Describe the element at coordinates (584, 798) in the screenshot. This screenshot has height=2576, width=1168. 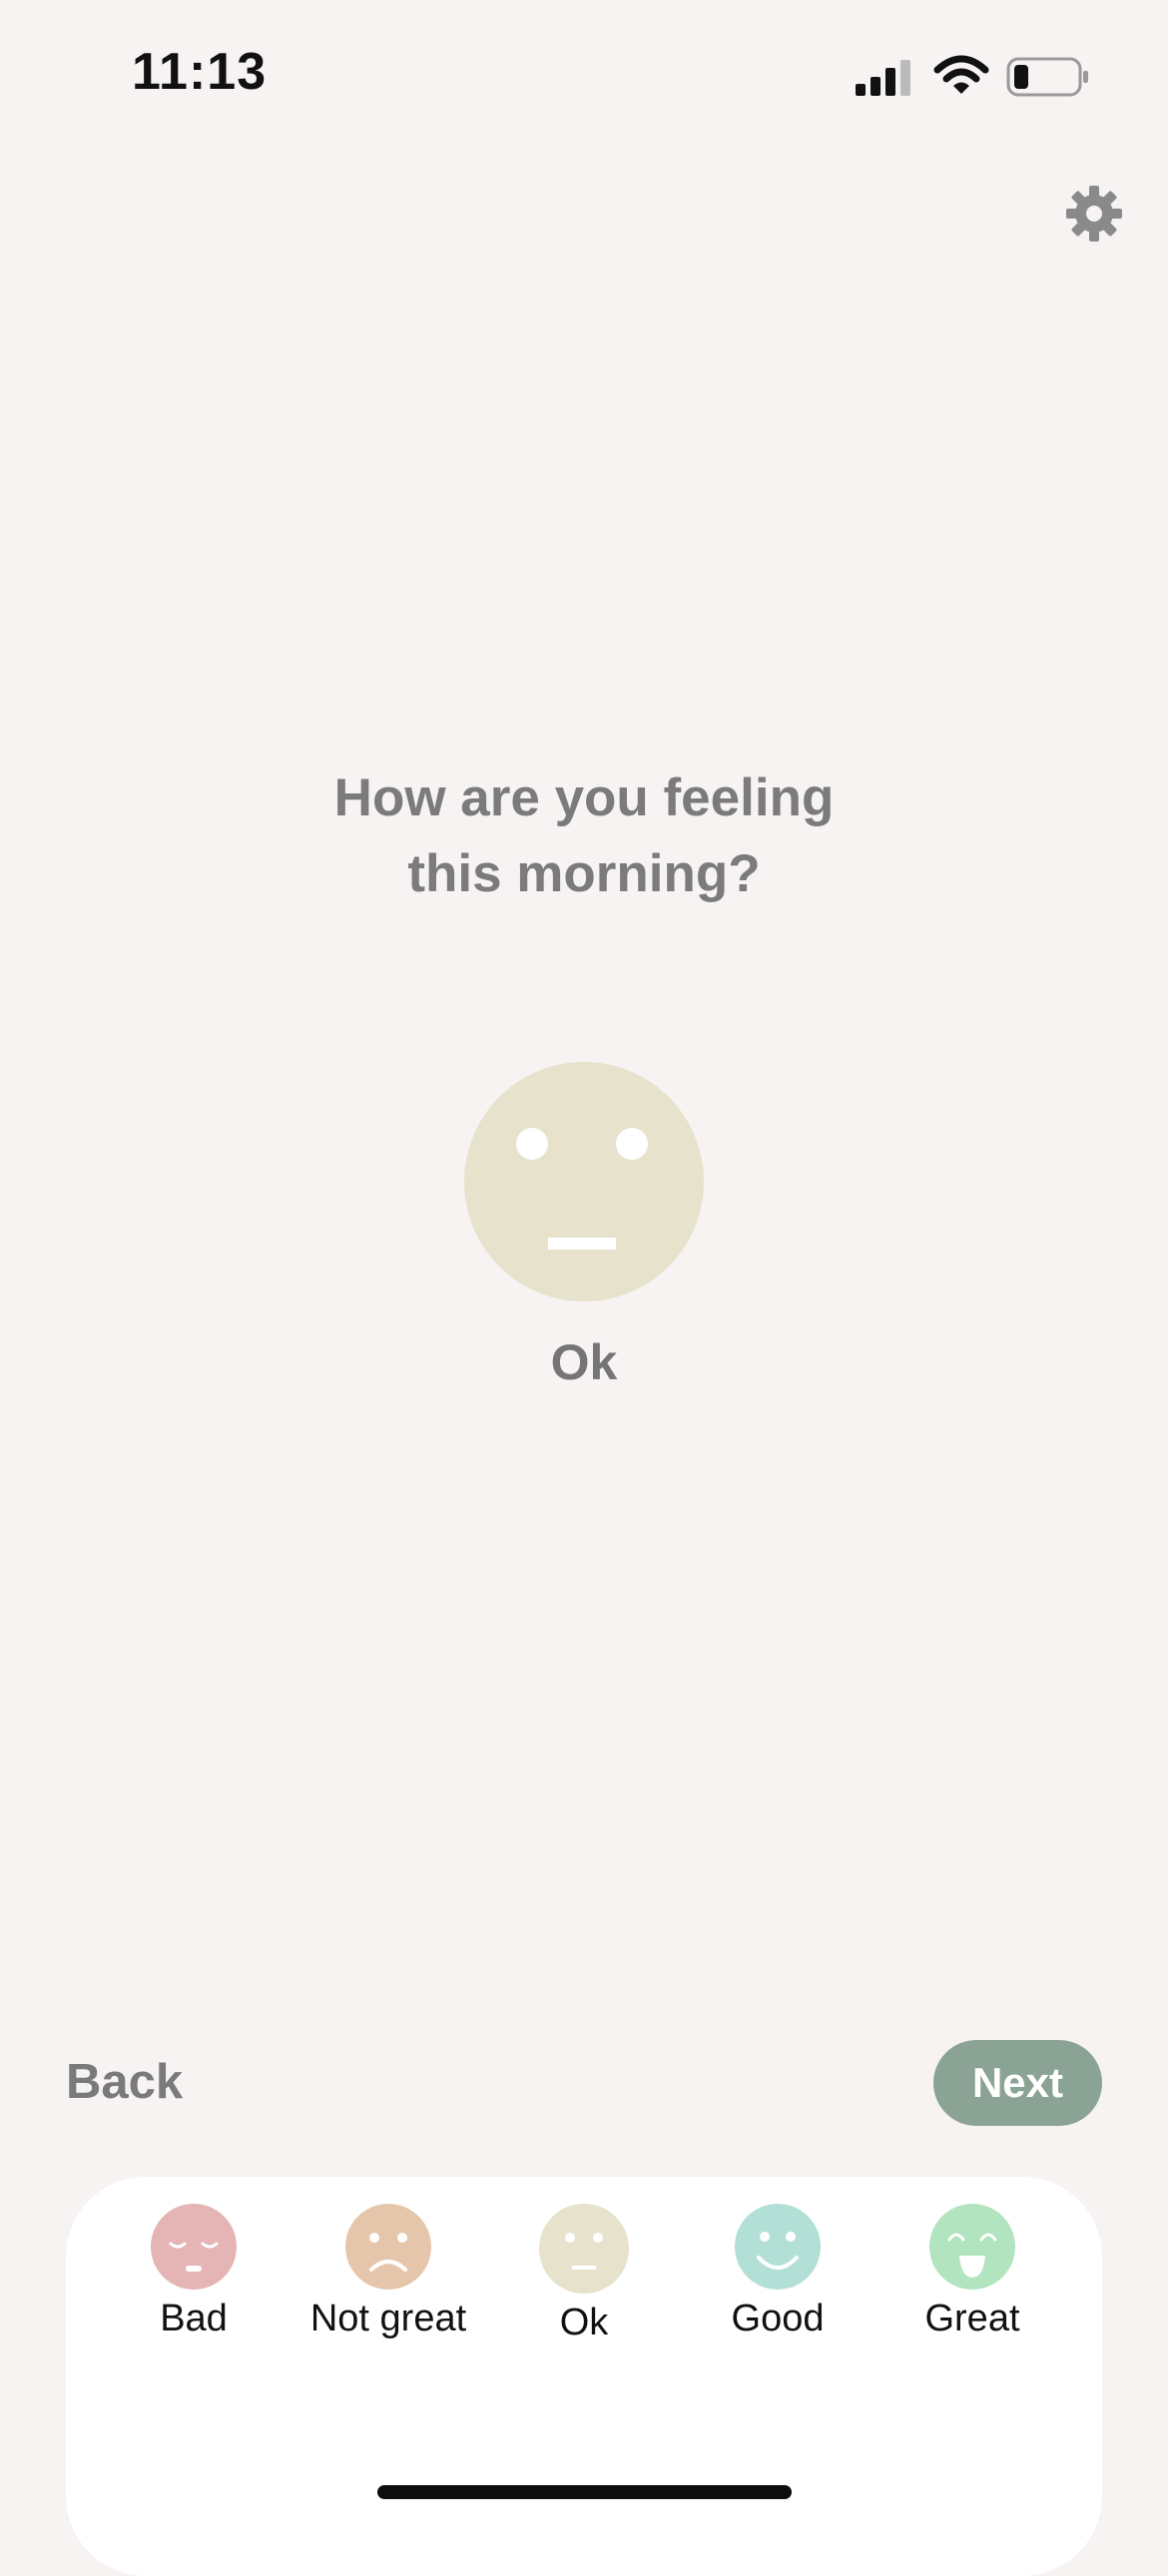
I see `question-line-1: How are you feeling` at that location.